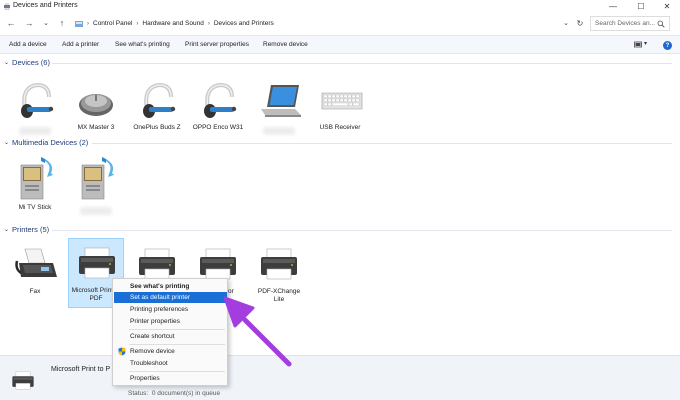  I want to click on printer-fax: Fax, so click(35, 275).